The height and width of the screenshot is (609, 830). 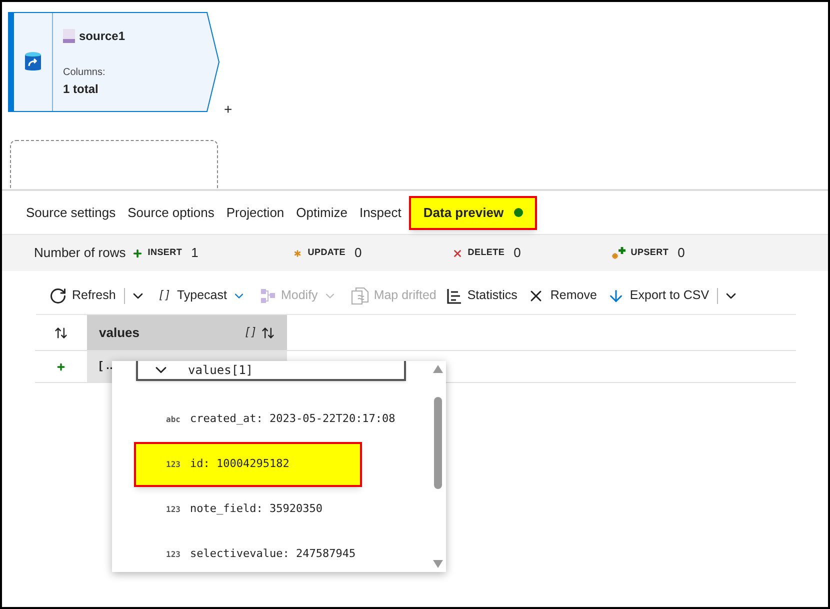 I want to click on scroll-down-icon, so click(x=438, y=564).